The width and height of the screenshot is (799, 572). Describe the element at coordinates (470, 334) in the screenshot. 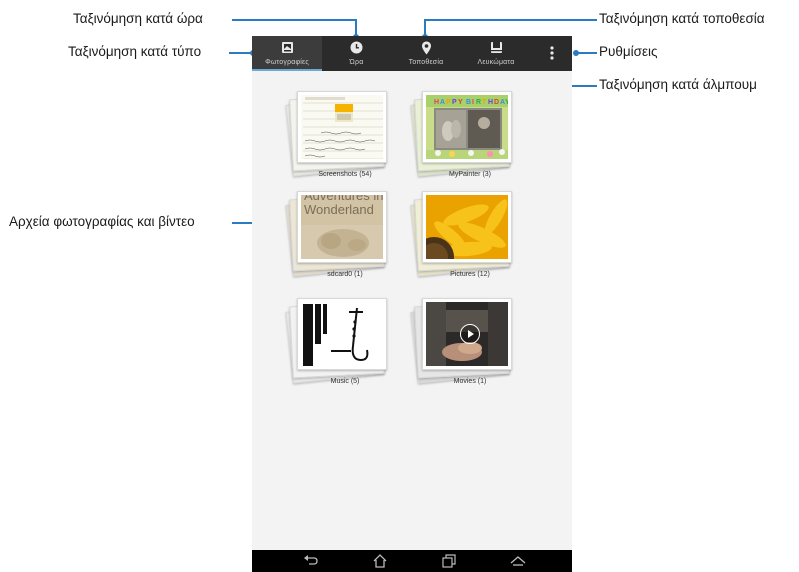

I see `play-icon` at that location.